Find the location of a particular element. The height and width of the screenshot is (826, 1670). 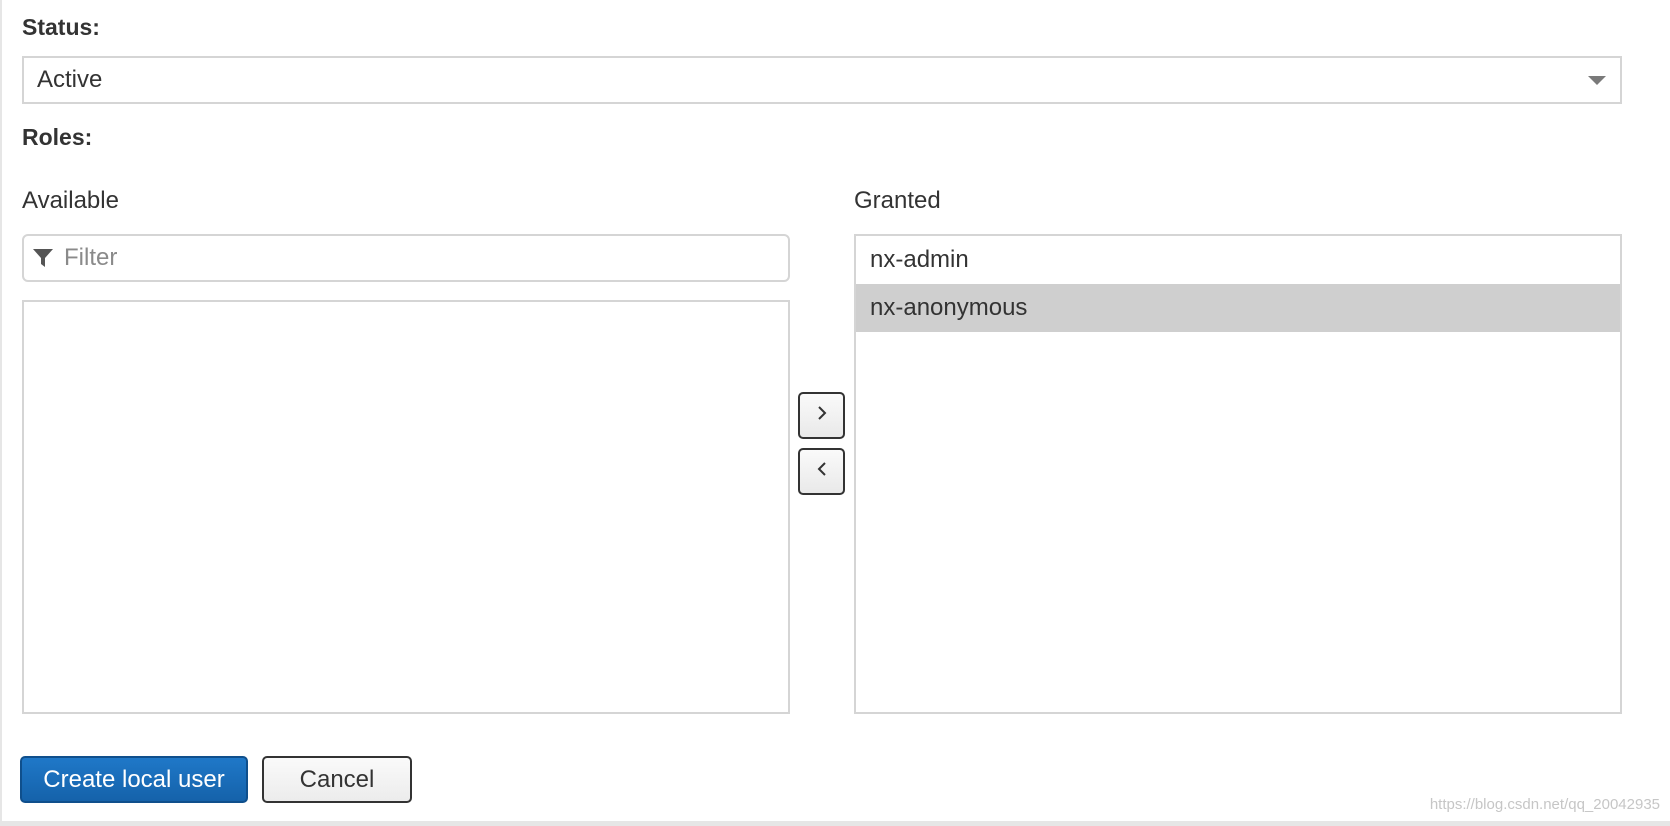

cancel-button: Cancel is located at coordinates (337, 779).